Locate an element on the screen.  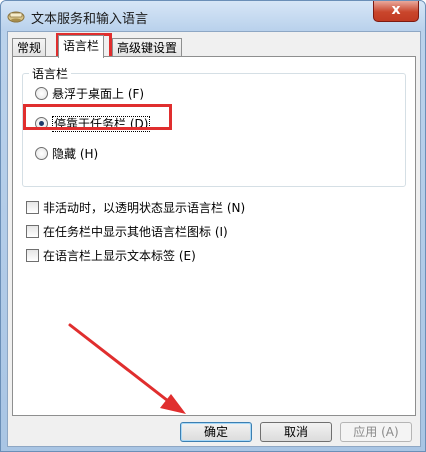
close-button: x is located at coordinates (396, 11).